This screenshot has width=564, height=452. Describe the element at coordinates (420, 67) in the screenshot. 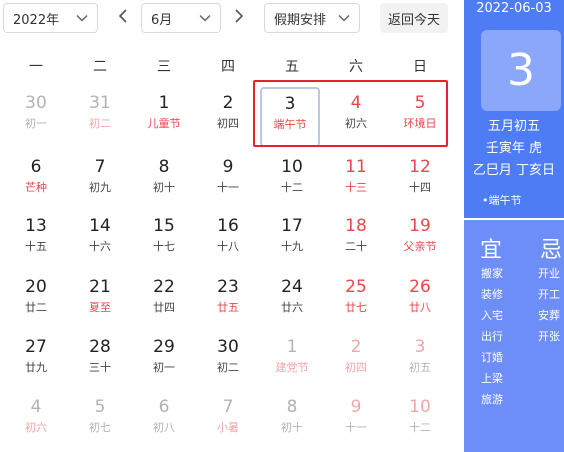

I see `weekday-label: 日` at that location.